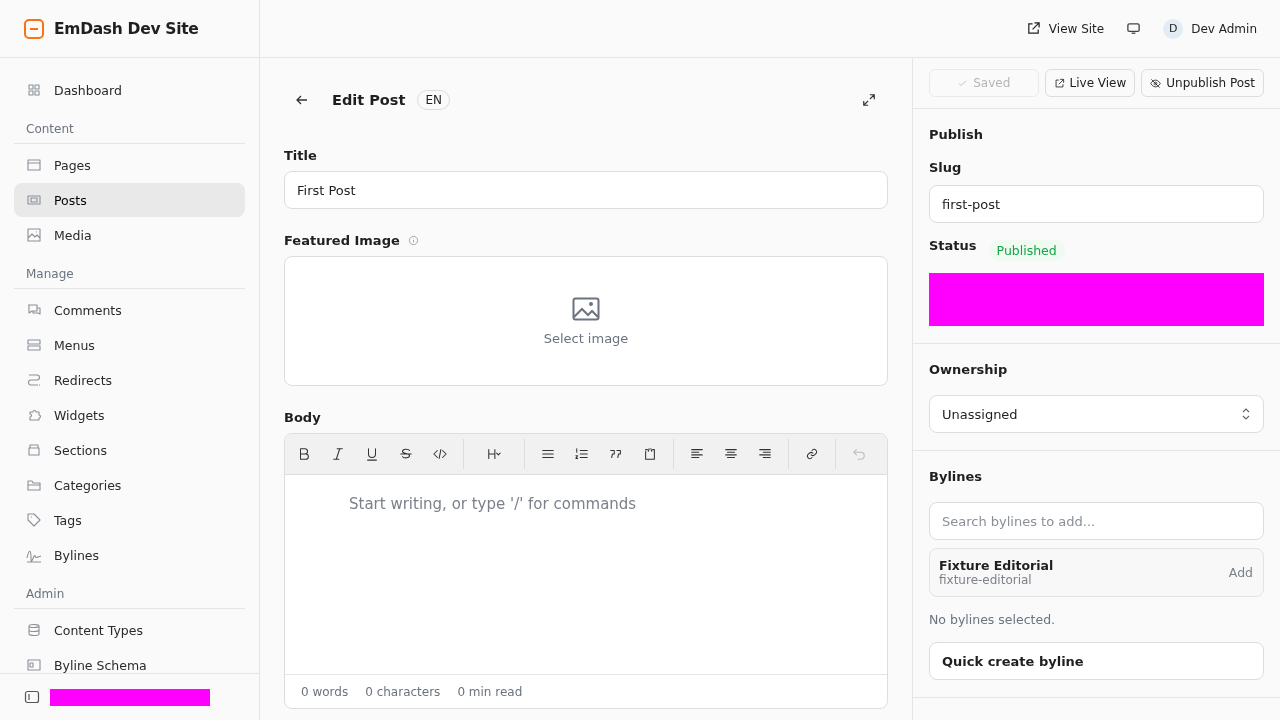 The height and width of the screenshot is (720, 1280). What do you see at coordinates (963, 83) in the screenshot?
I see `check-icon` at bounding box center [963, 83].